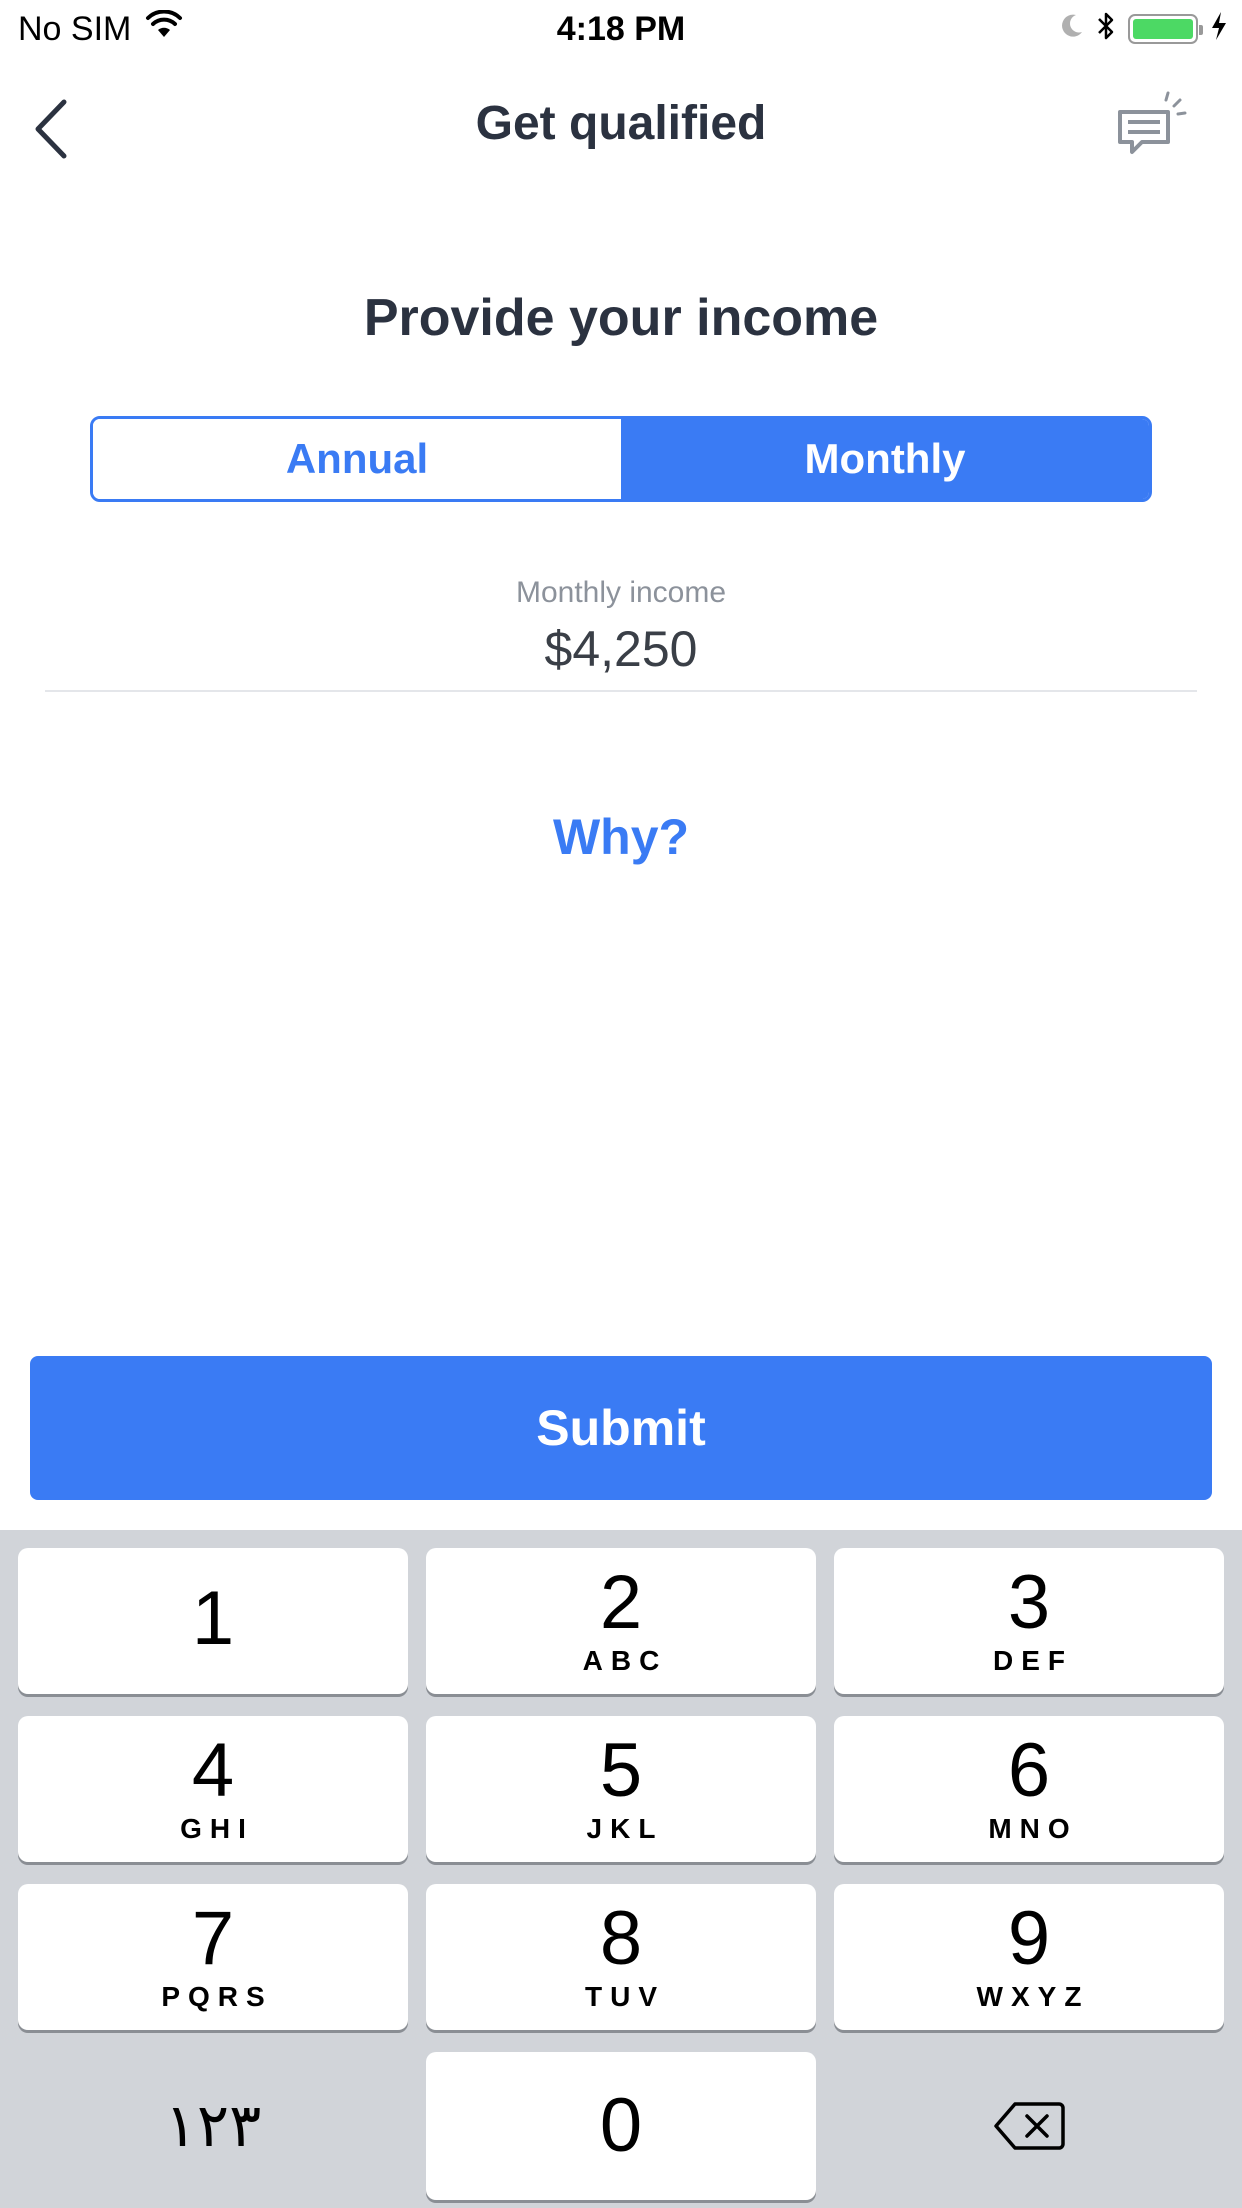 This screenshot has width=1242, height=2208. I want to click on alt-digits-key: ١٢٣, so click(213, 2126).